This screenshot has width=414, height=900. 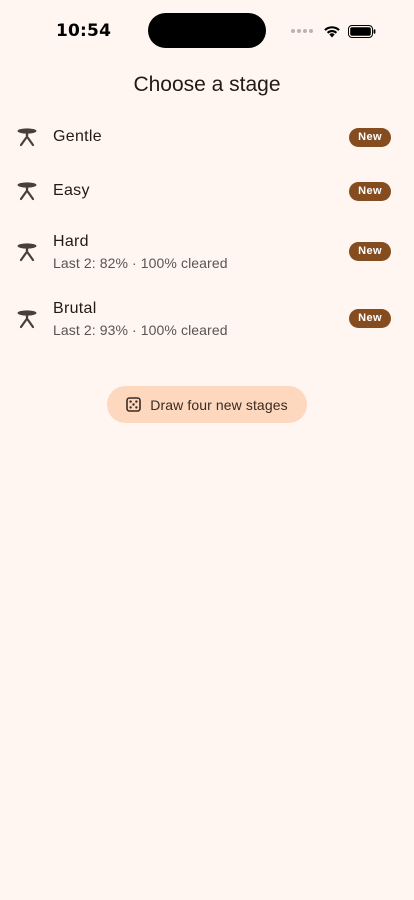 I want to click on stage-name: Gentle, so click(x=77, y=136).